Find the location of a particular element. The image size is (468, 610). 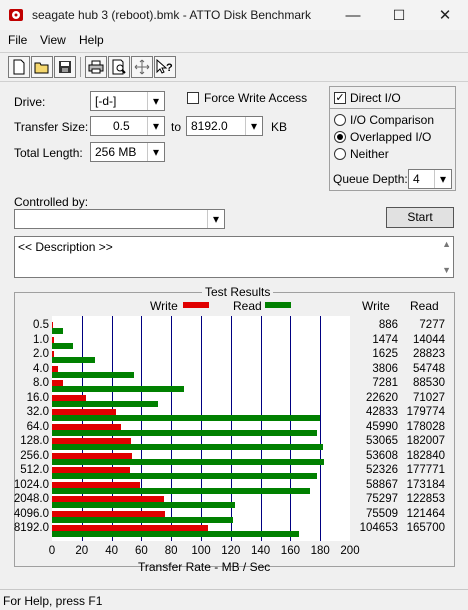

close-button: ✕ is located at coordinates (445, 15).